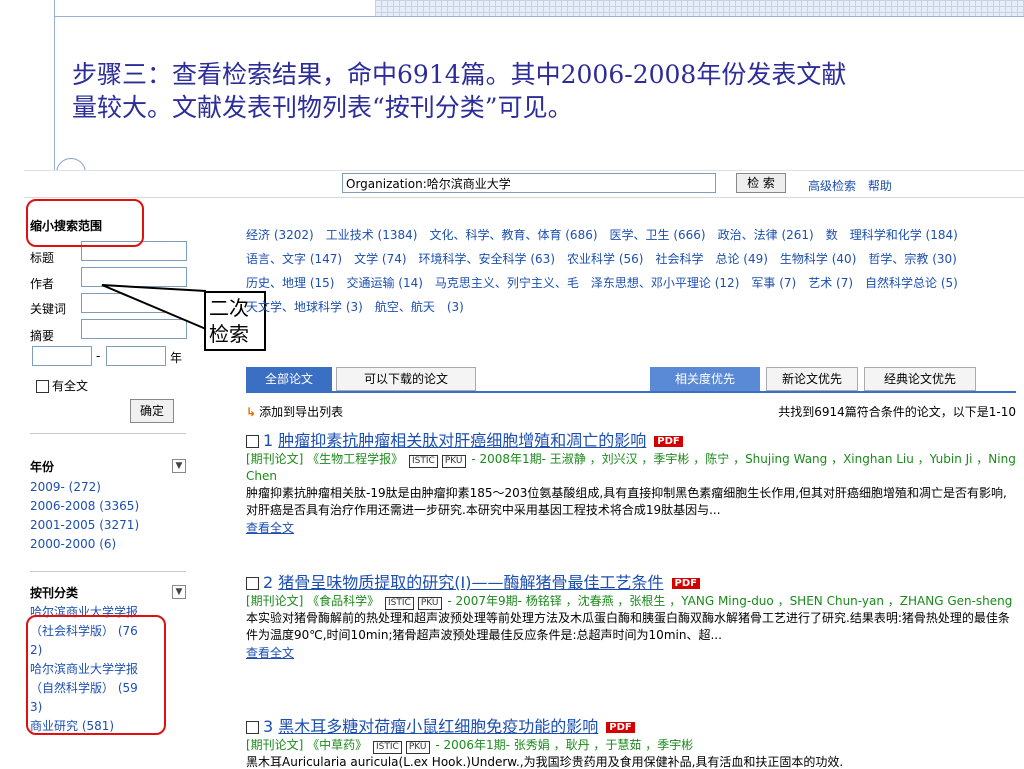 The image size is (1024, 769). What do you see at coordinates (529, 183) in the screenshot?
I see `search-input: Organization:哈尔滨商业大学` at bounding box center [529, 183].